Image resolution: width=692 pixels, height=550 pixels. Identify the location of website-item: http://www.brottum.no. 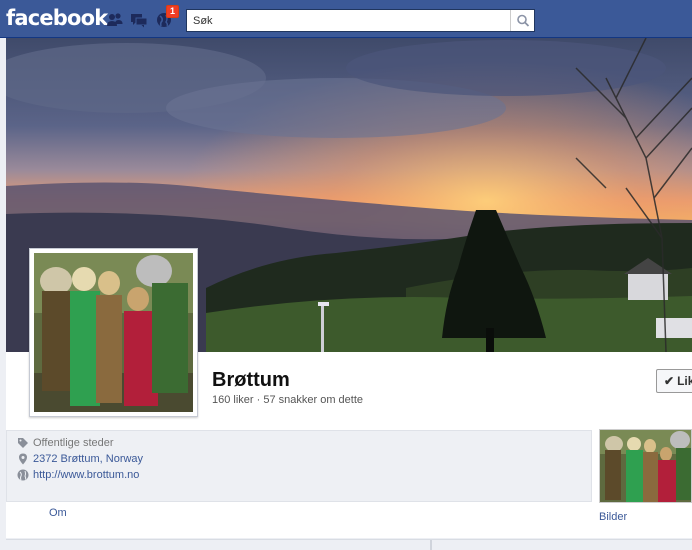
(78, 475).